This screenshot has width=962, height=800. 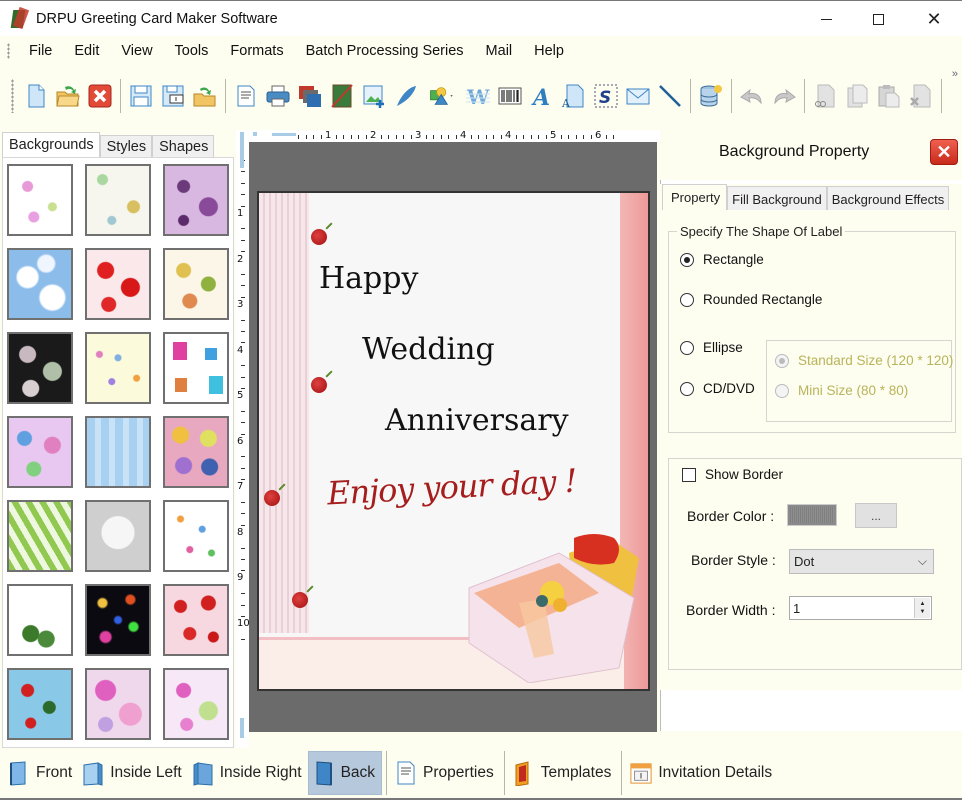 I want to click on background-thumbnail-red-hearts, so click(x=196, y=620).